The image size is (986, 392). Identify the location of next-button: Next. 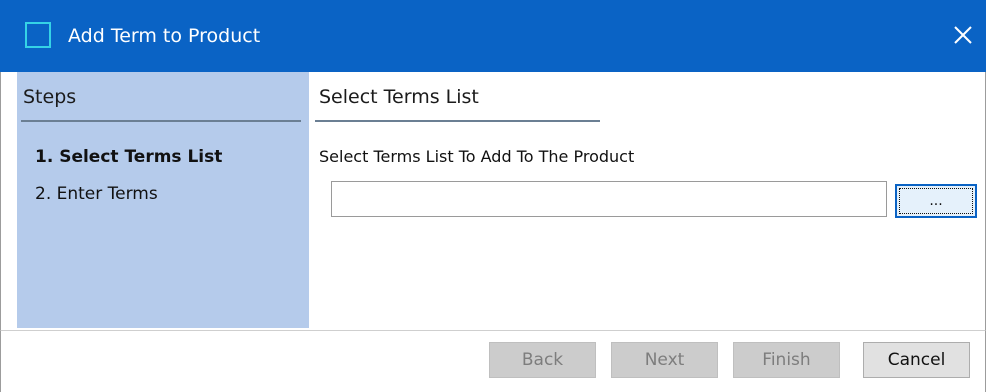
(664, 360).